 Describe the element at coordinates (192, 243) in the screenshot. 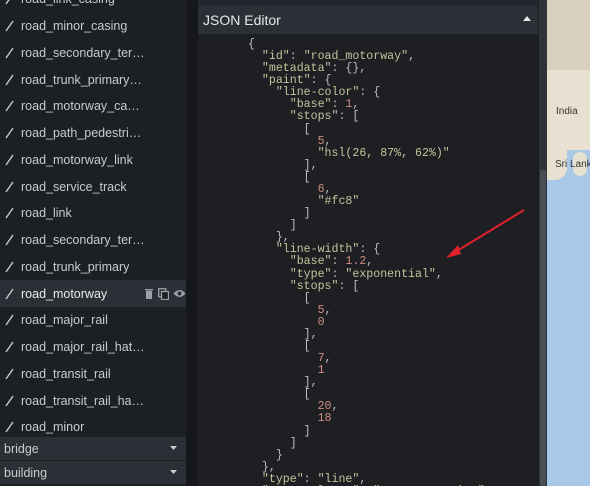

I see `panel-divider` at that location.